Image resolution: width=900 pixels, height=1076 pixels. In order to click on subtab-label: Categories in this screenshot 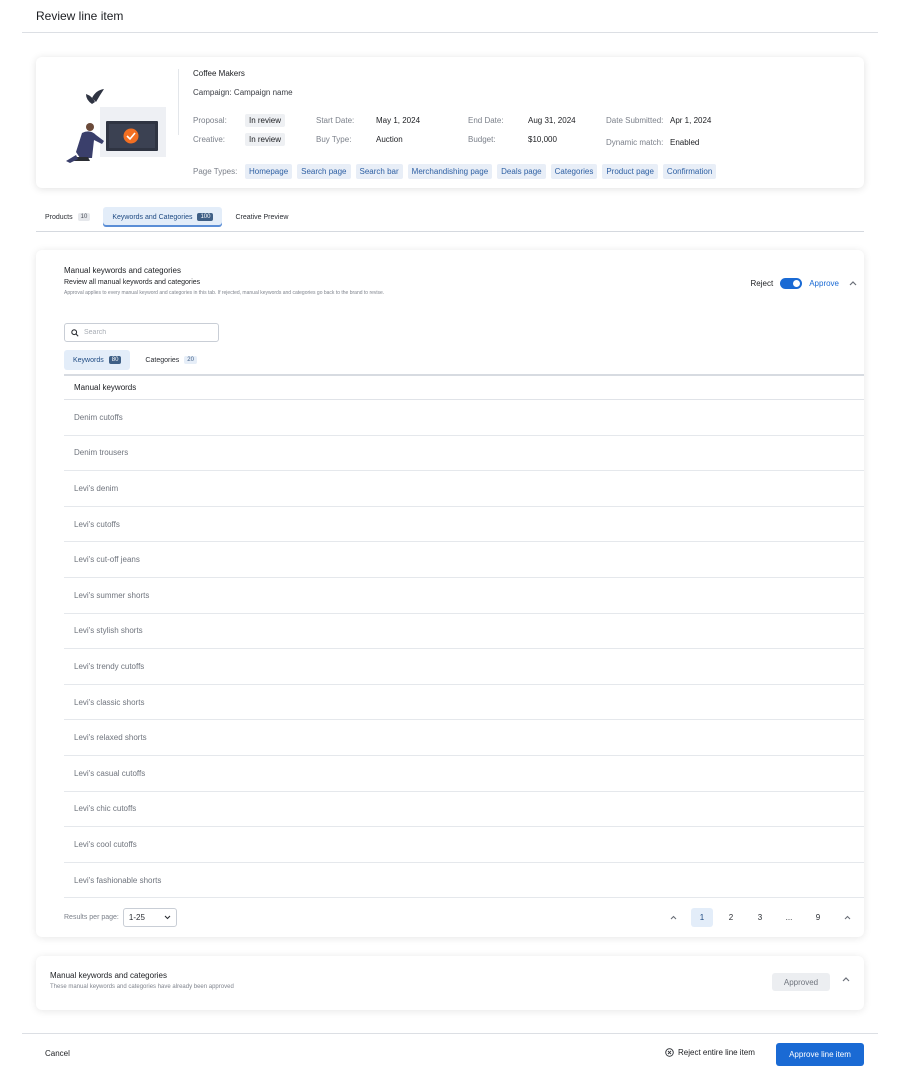, I will do `click(162, 360)`.